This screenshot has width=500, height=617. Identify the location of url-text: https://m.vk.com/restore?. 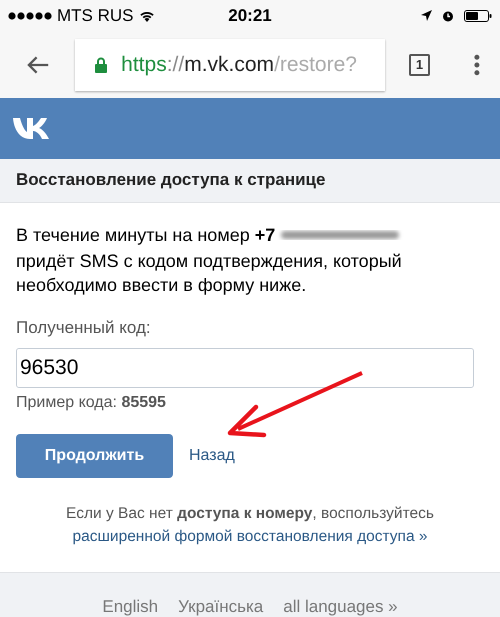
(239, 64).